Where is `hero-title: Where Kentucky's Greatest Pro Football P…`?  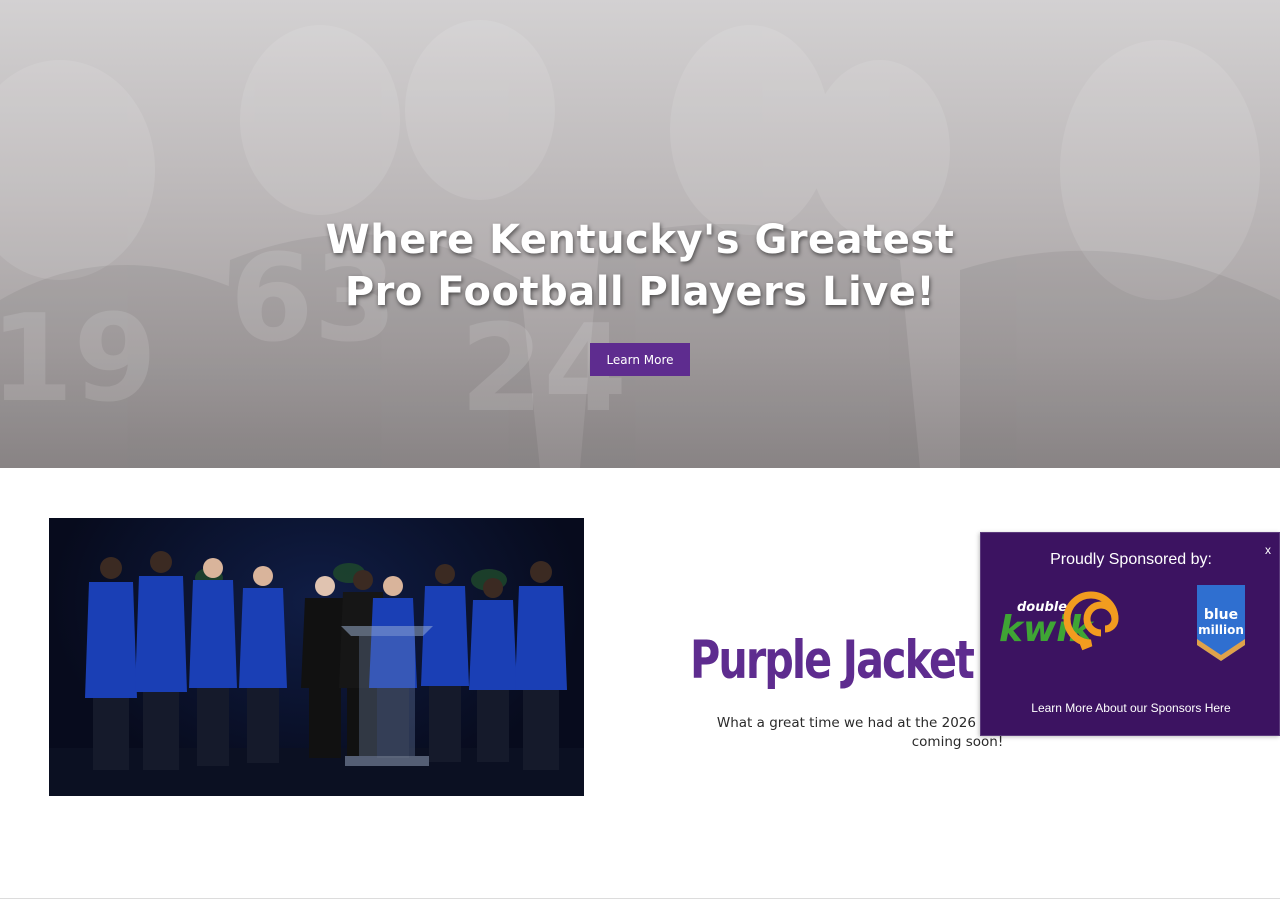
hero-title: Where Kentucky's Greatest Pro Football P… is located at coordinates (640, 266).